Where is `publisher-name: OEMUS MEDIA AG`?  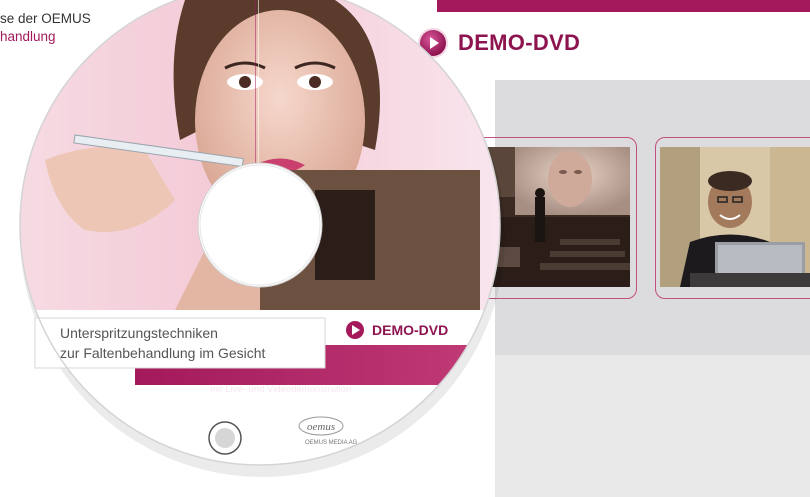
publisher-name: OEMUS MEDIA AG is located at coordinates (331, 443).